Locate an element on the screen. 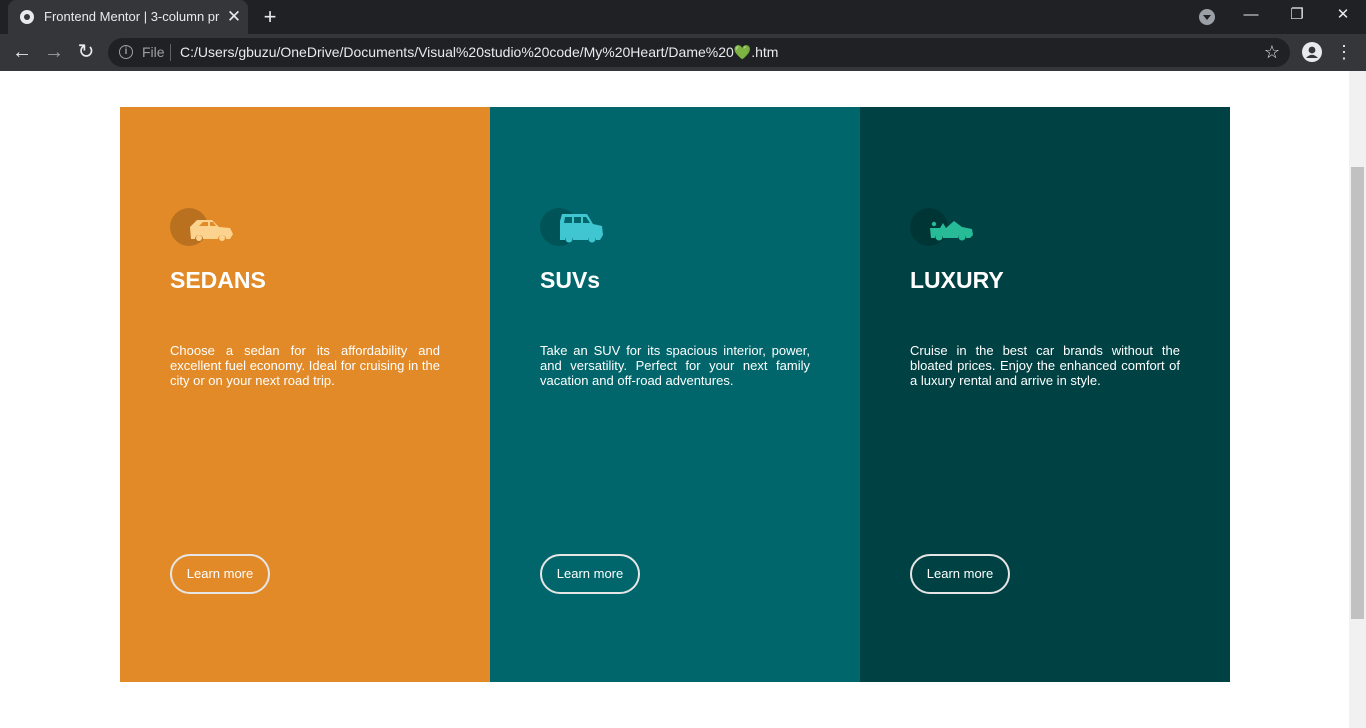 The width and height of the screenshot is (1366, 728). new-tab-button: + is located at coordinates (270, 17).